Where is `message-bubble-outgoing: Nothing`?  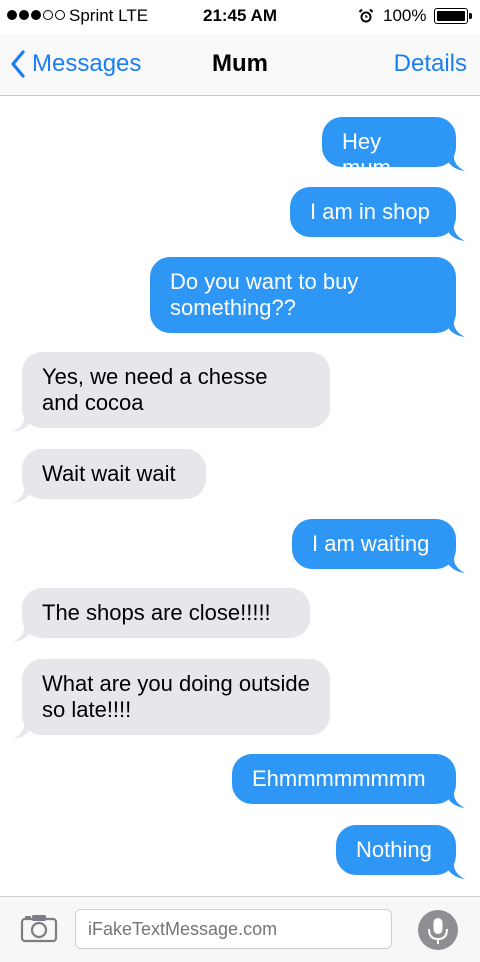 message-bubble-outgoing: Nothing is located at coordinates (400, 852).